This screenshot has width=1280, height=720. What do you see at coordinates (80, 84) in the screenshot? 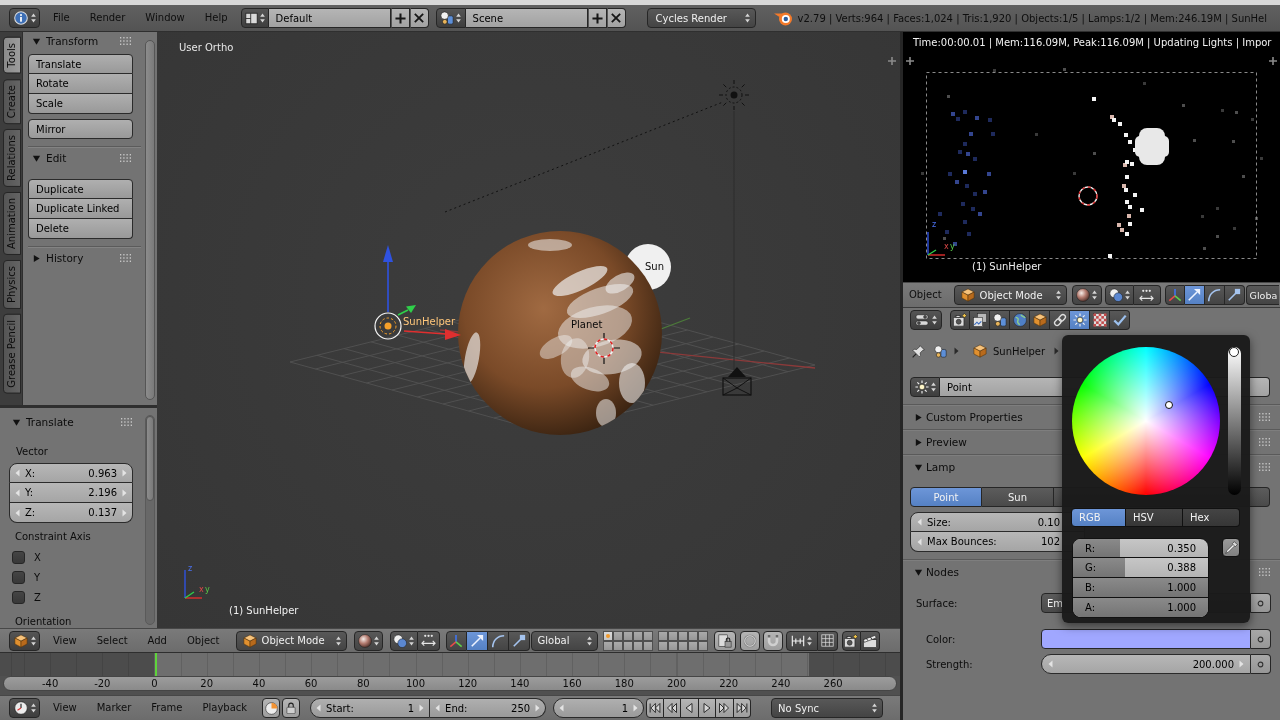
I see `tool-button: Rotate` at bounding box center [80, 84].